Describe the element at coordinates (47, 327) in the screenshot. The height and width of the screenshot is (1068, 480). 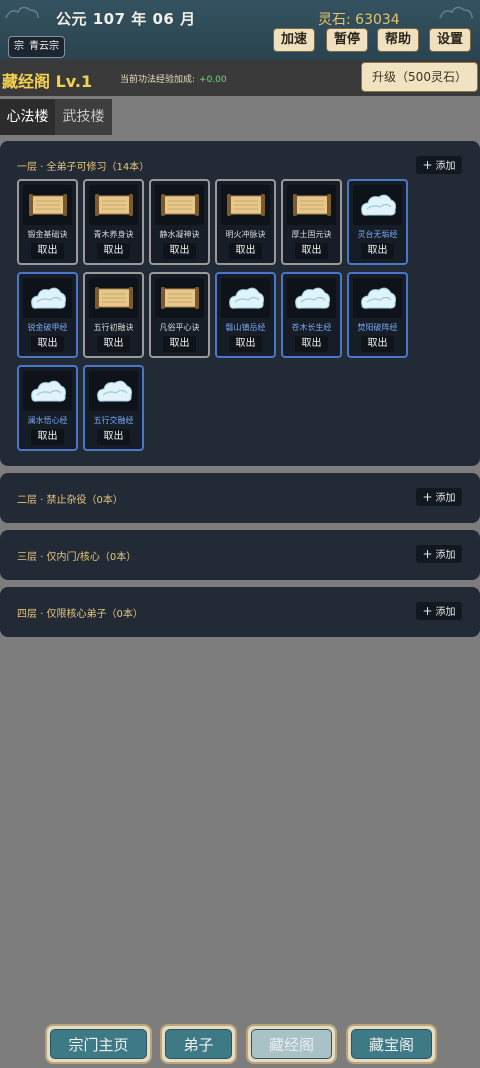
I see `book-name: 锐金破甲经` at that location.